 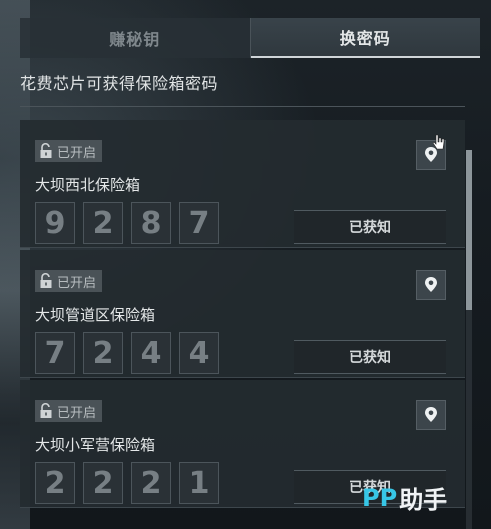 What do you see at coordinates (127, 353) in the screenshot?
I see `code-digits: 7 2 4 4` at bounding box center [127, 353].